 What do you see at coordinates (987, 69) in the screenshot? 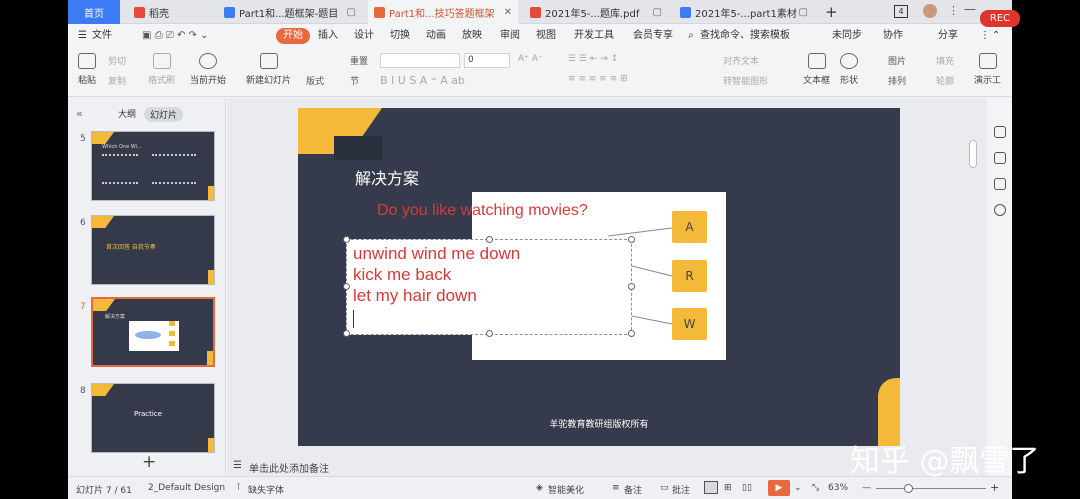
I see `present-tool-button: 演示工` at bounding box center [987, 69].